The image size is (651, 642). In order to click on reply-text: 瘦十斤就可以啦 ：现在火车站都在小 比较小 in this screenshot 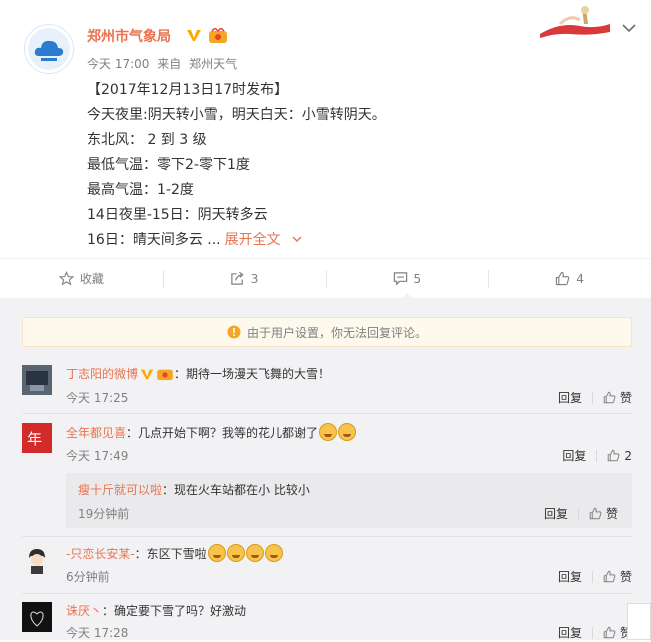, I will do `click(194, 489)`.